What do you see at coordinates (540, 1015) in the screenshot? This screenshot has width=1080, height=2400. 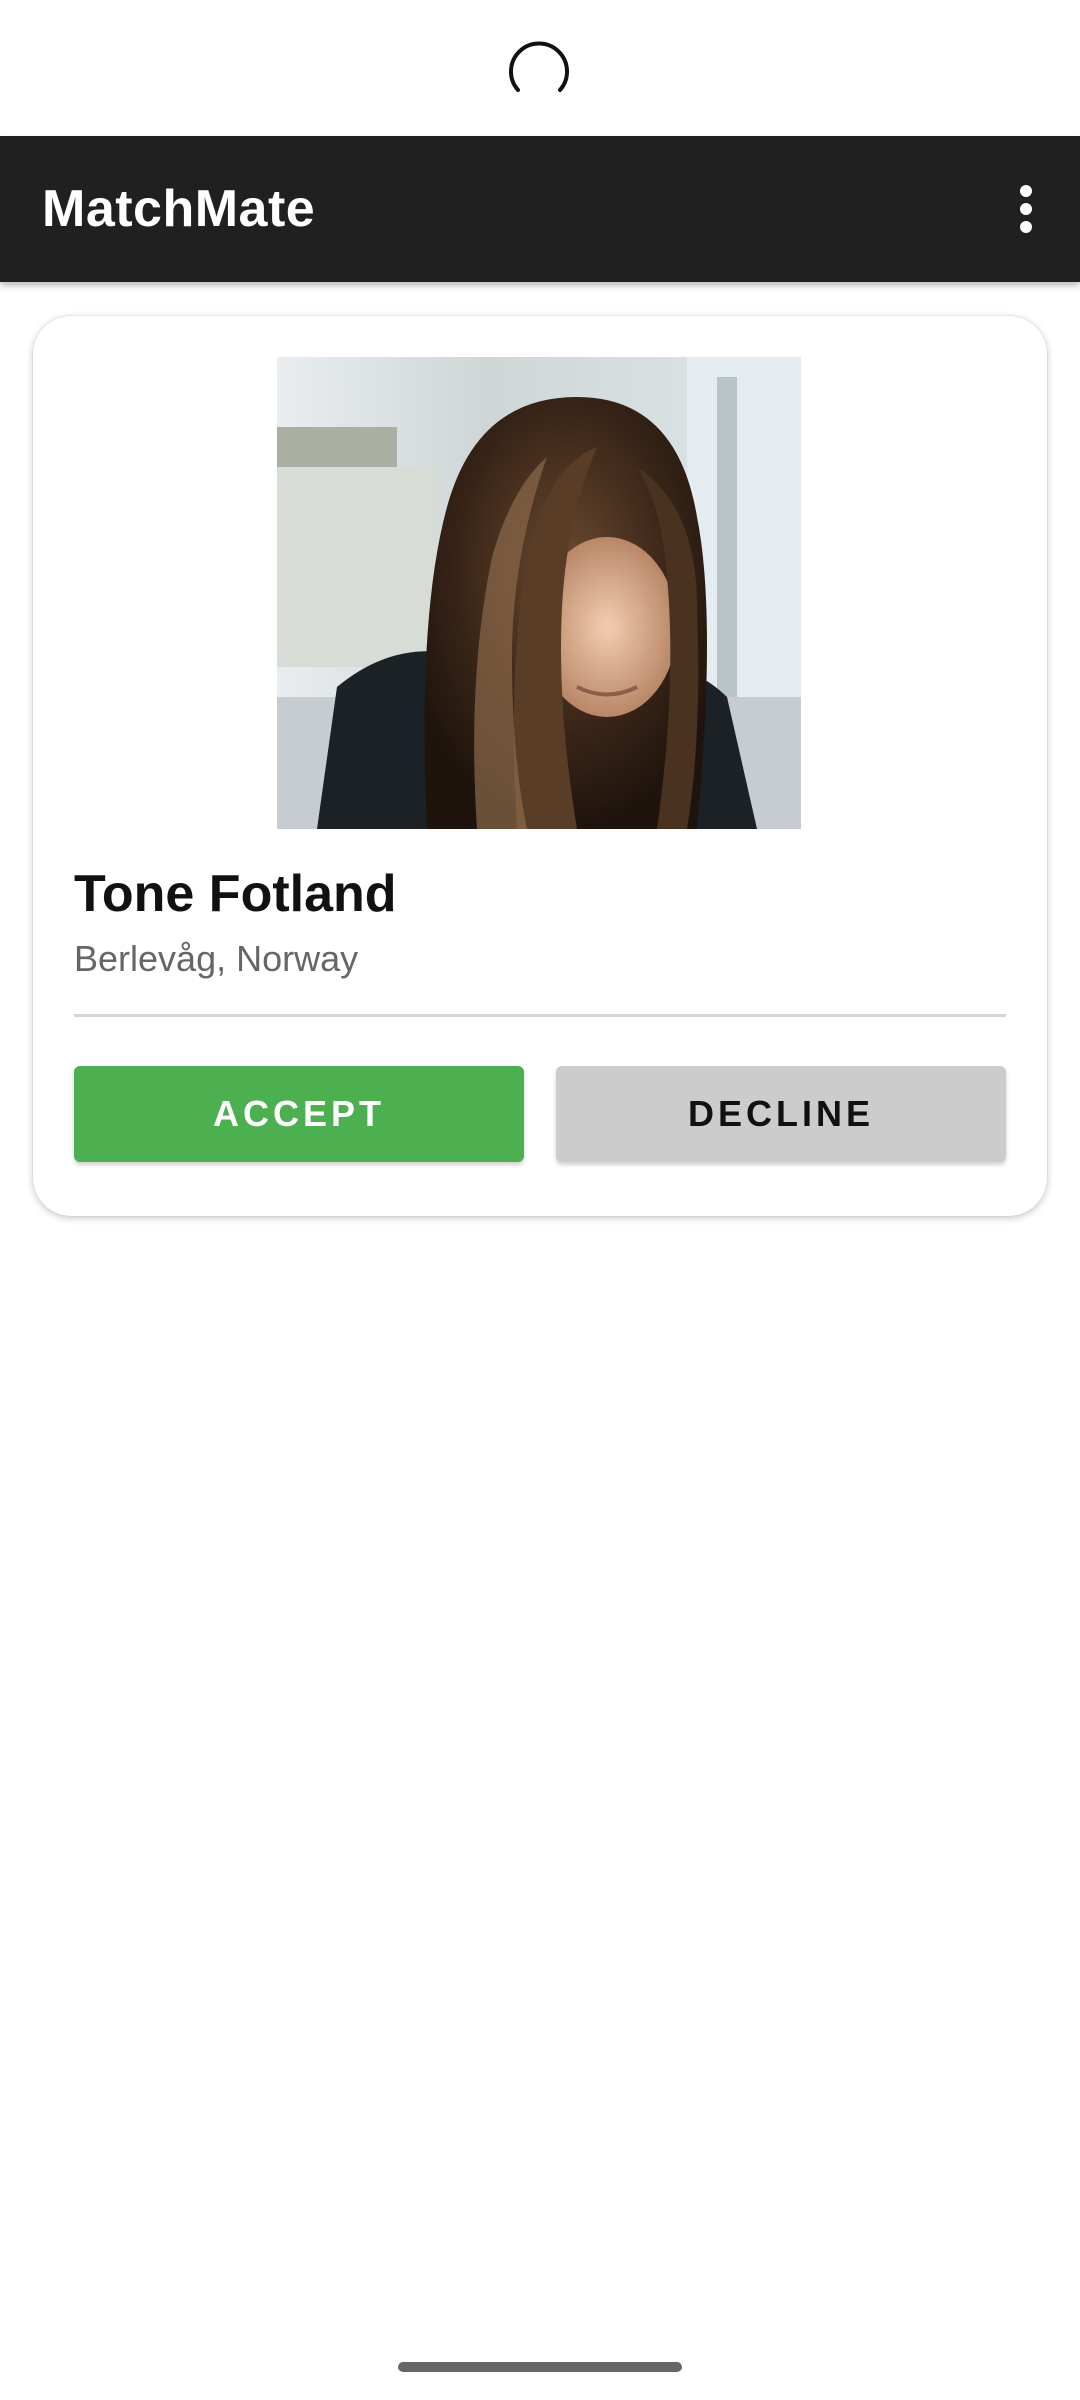 I see `divider` at bounding box center [540, 1015].